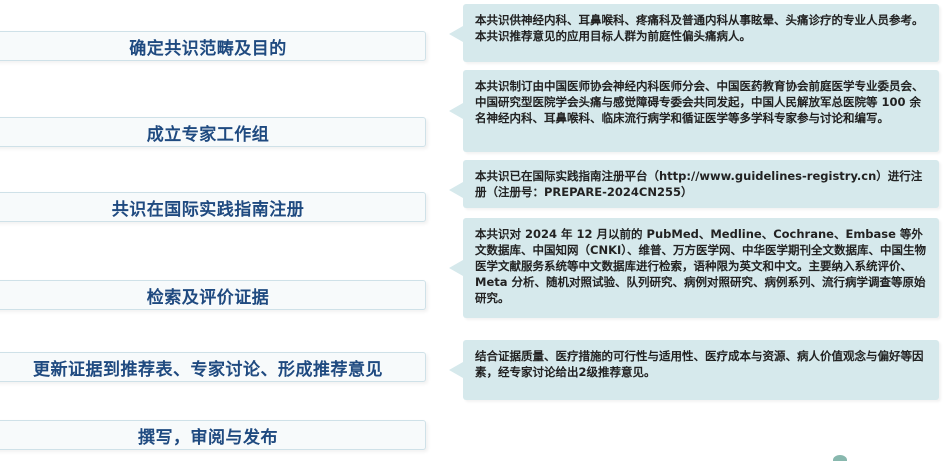 The width and height of the screenshot is (945, 461). I want to click on step-write-review-publish: 撰写，审阅与发布, so click(213, 435).